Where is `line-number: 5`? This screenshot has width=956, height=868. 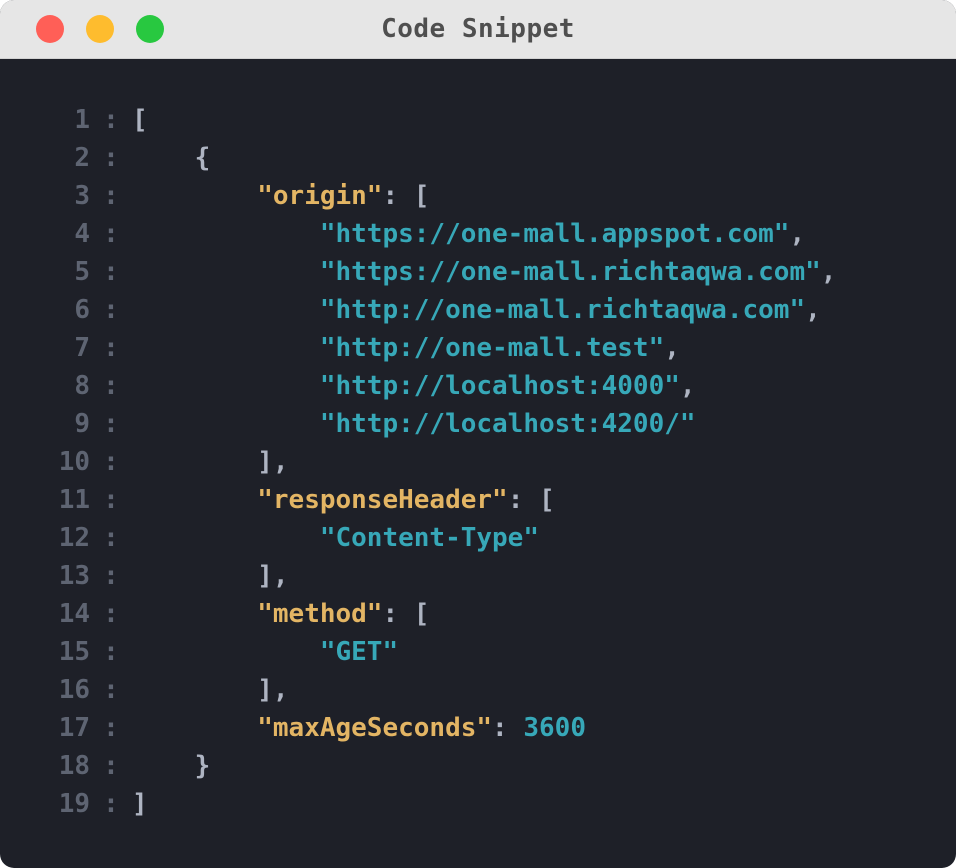 line-number: 5 is located at coordinates (82, 272).